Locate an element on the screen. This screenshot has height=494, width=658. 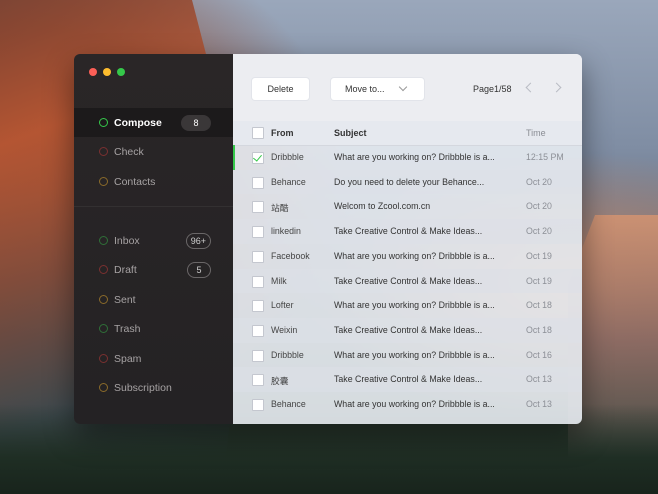
sender-cell: Milk is located at coordinates (279, 280).